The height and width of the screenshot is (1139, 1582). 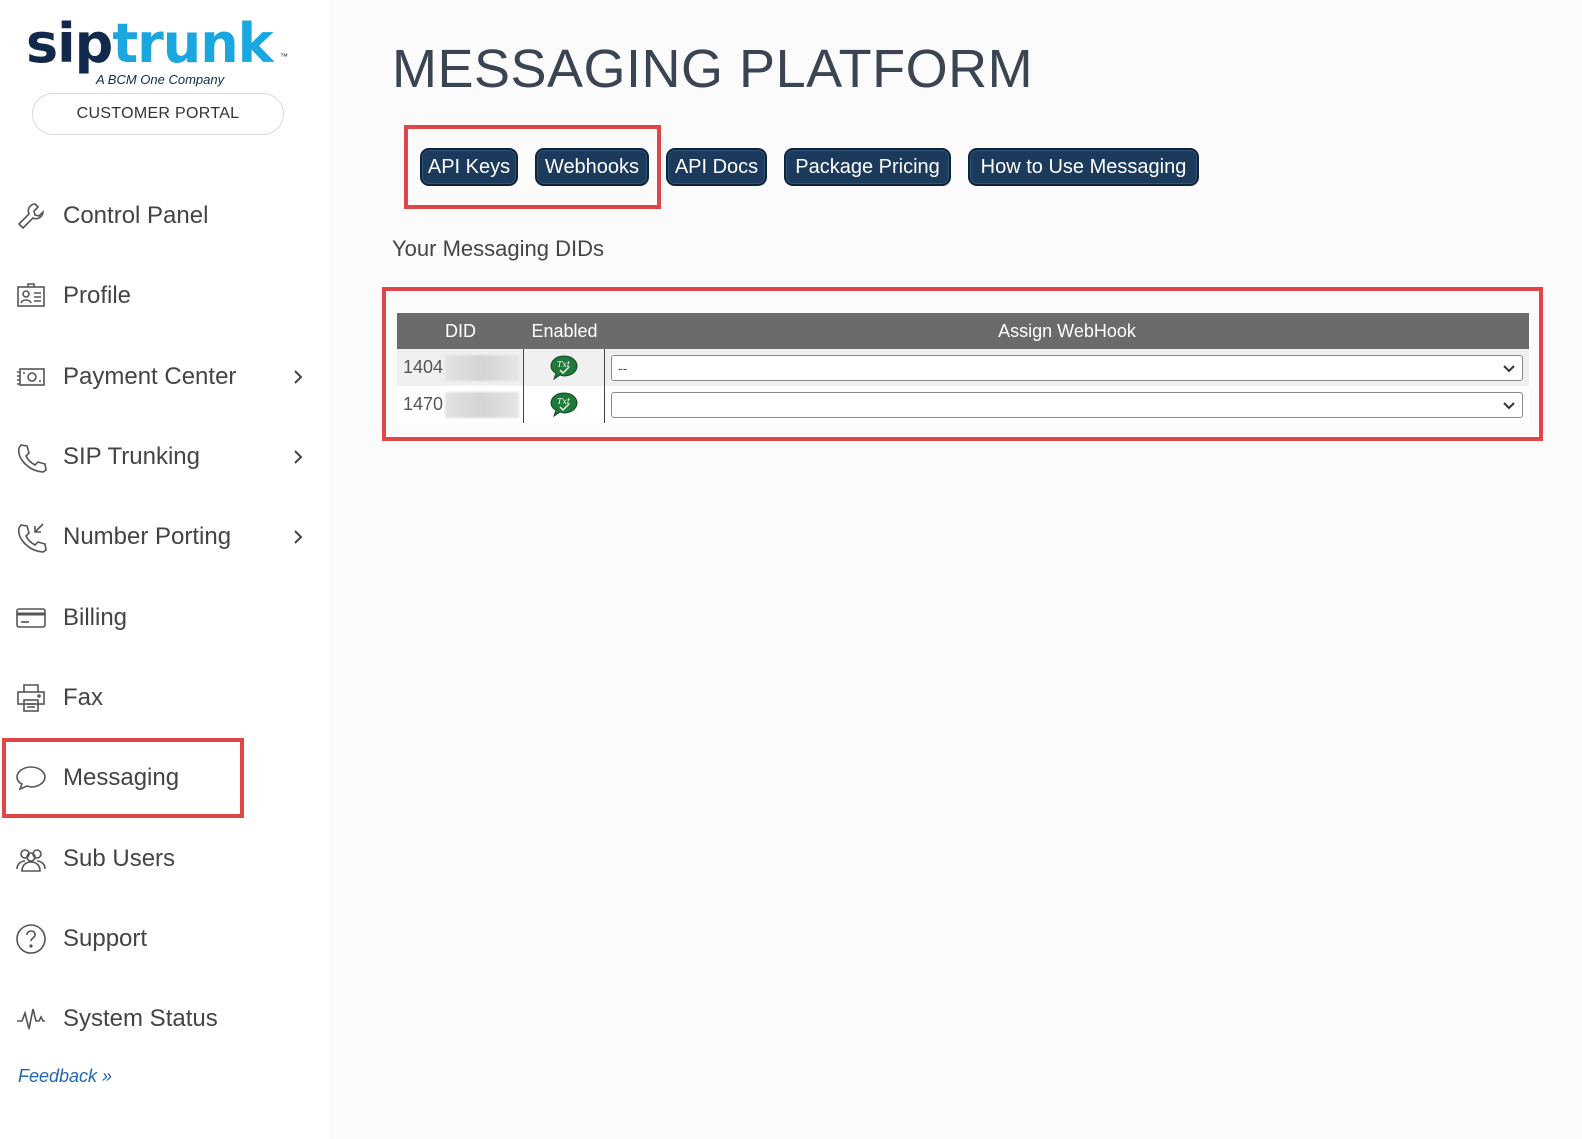 I want to click on sidebar-item-sub-users: Sub Users, so click(x=165, y=858).